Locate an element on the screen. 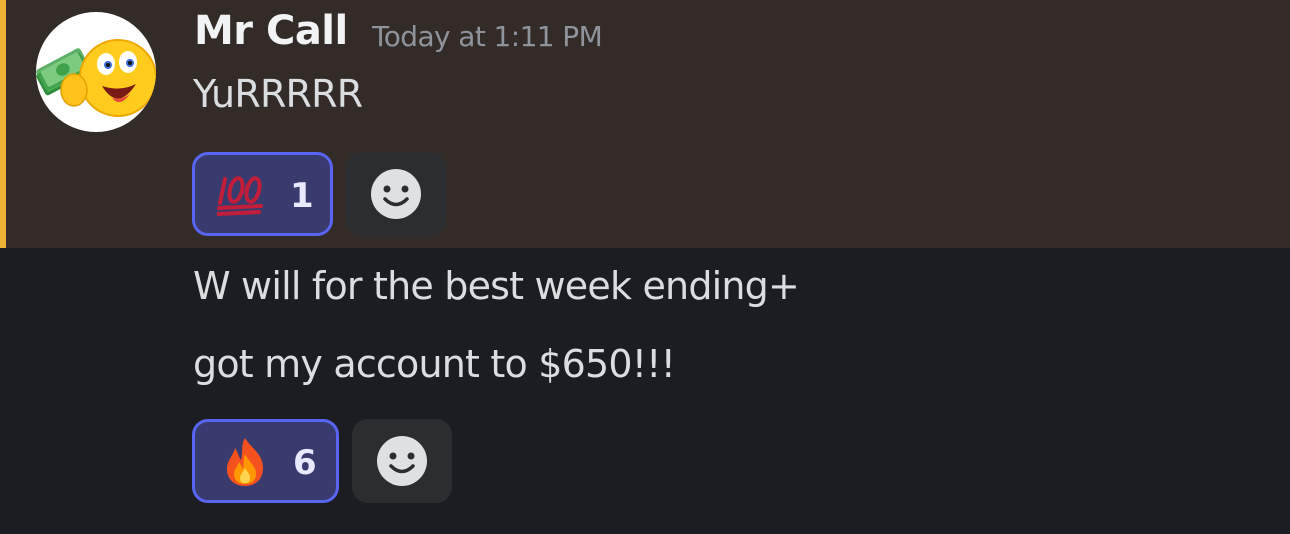  avatar is located at coordinates (96, 72).